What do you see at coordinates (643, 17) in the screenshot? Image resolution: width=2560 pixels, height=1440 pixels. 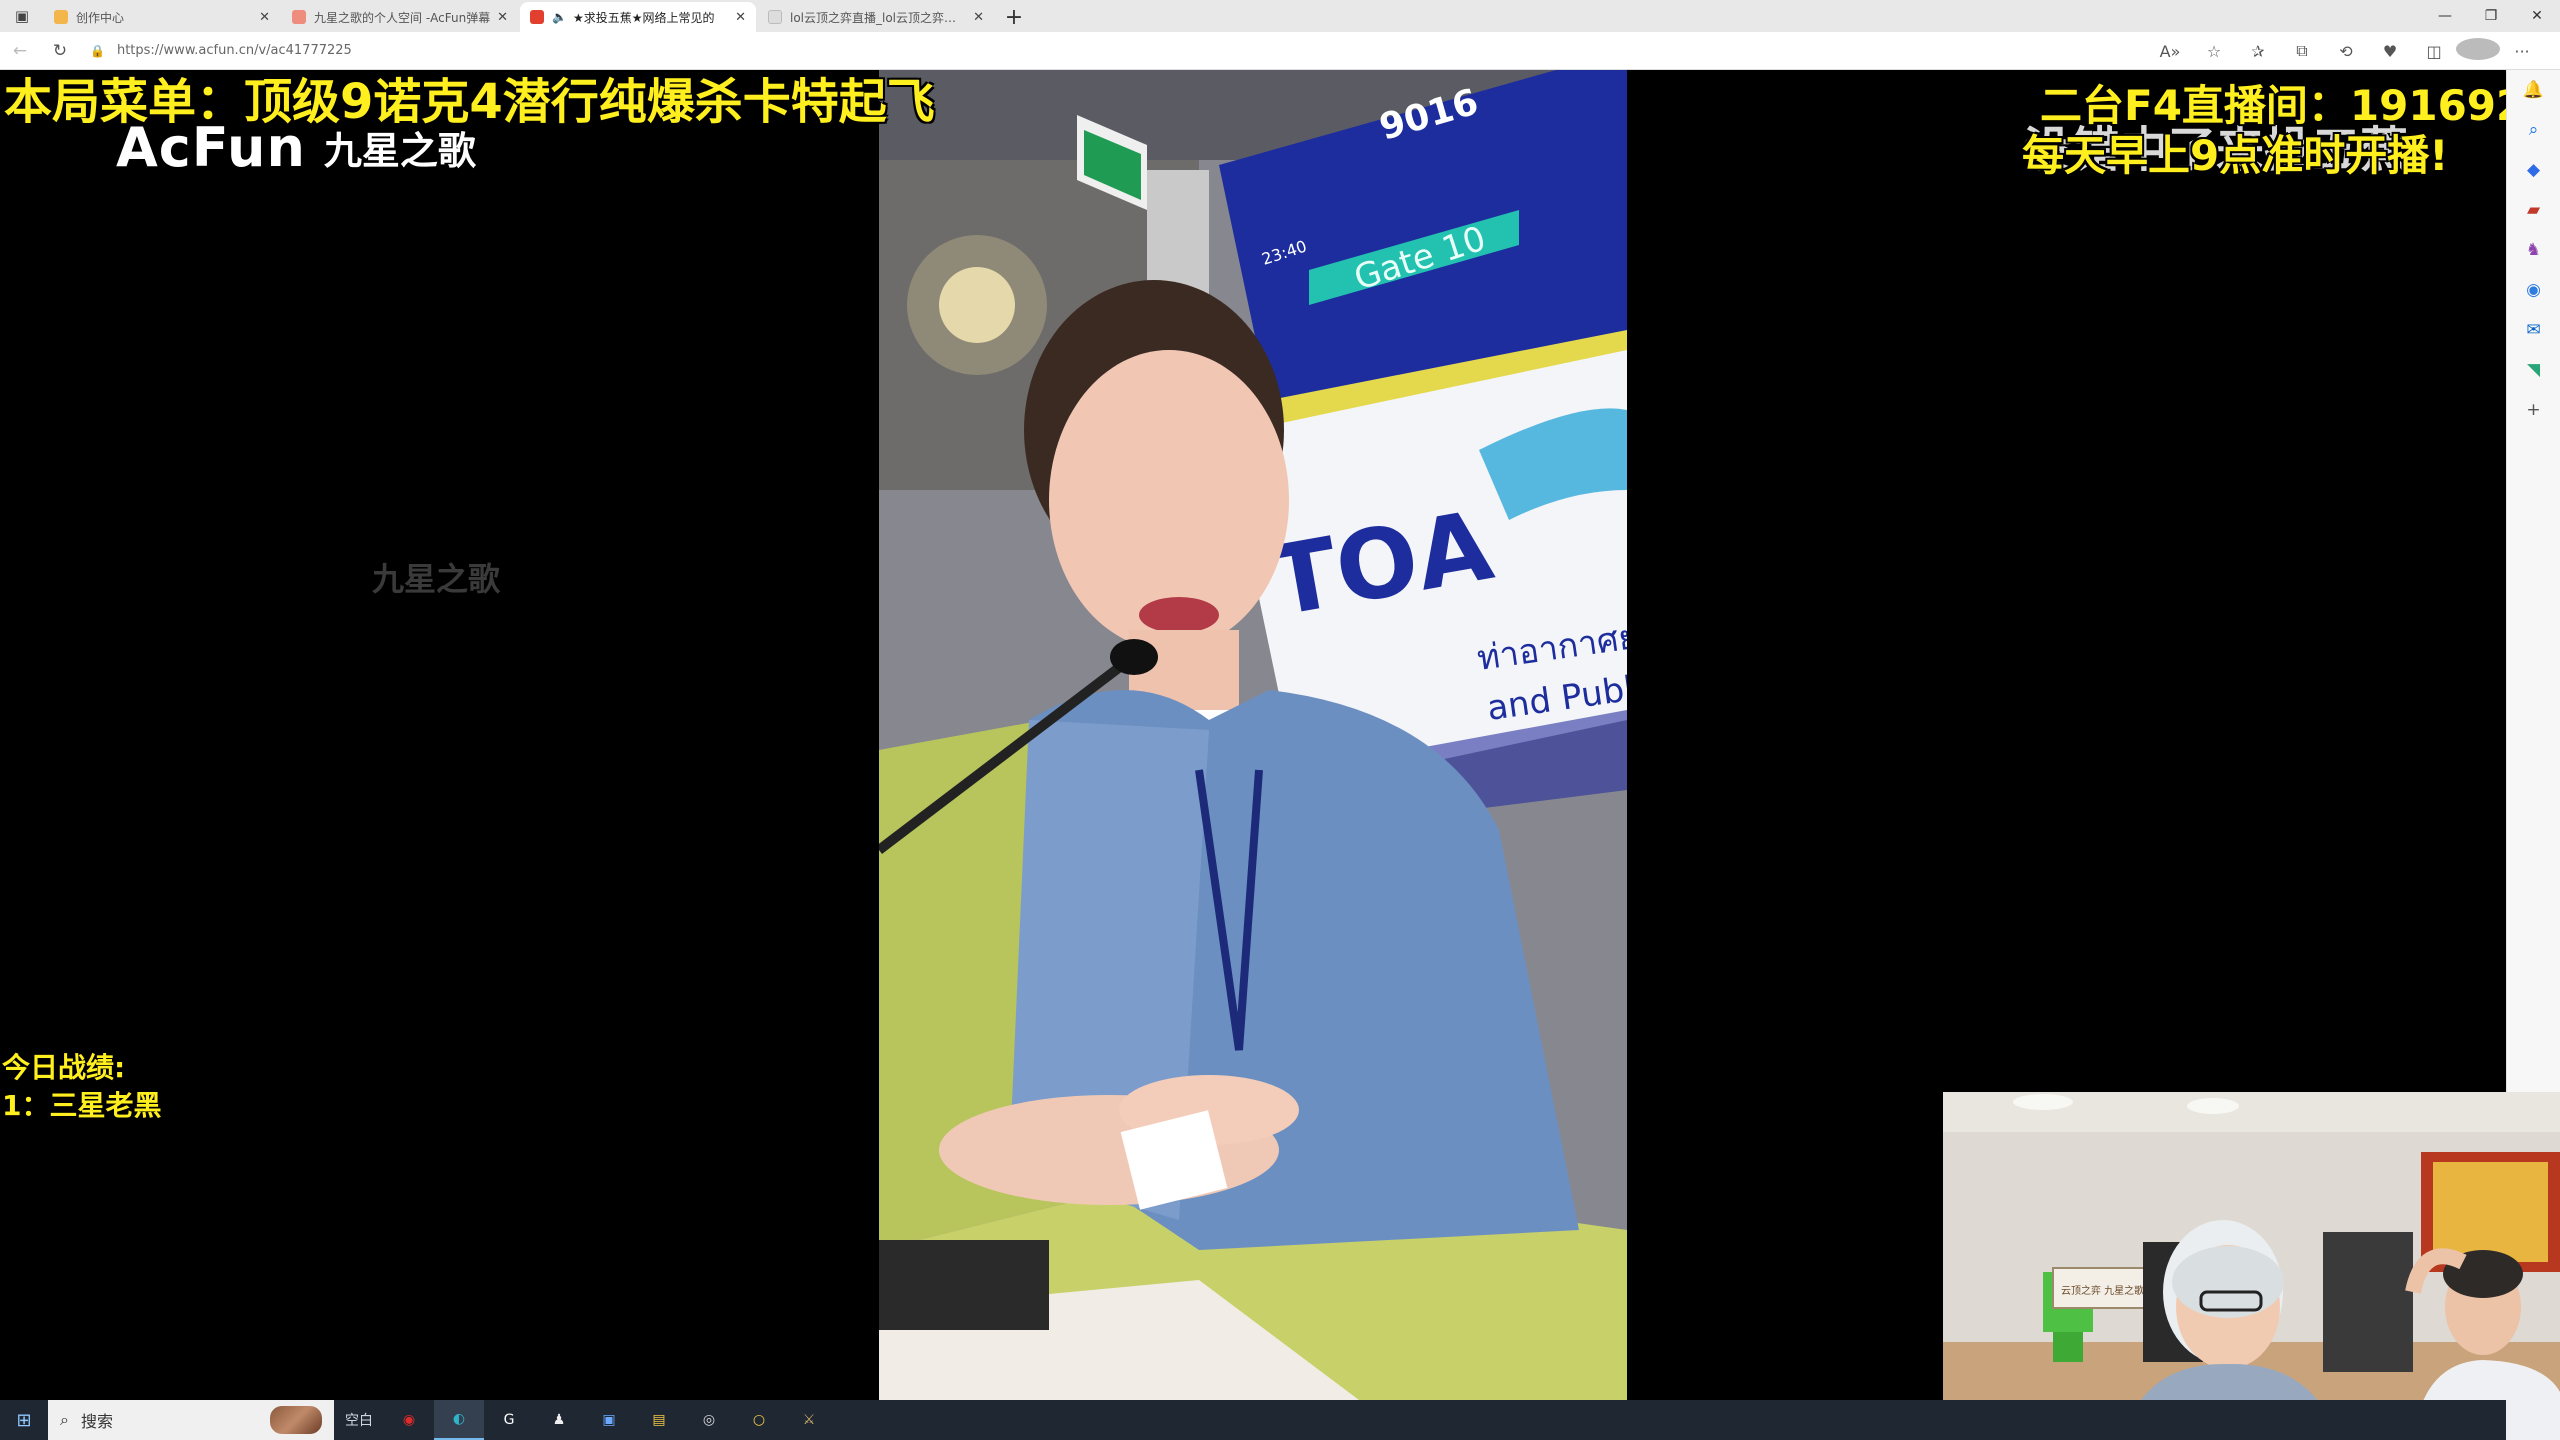 I see `tab-title: ★求投五蕉★网络上常见的` at bounding box center [643, 17].